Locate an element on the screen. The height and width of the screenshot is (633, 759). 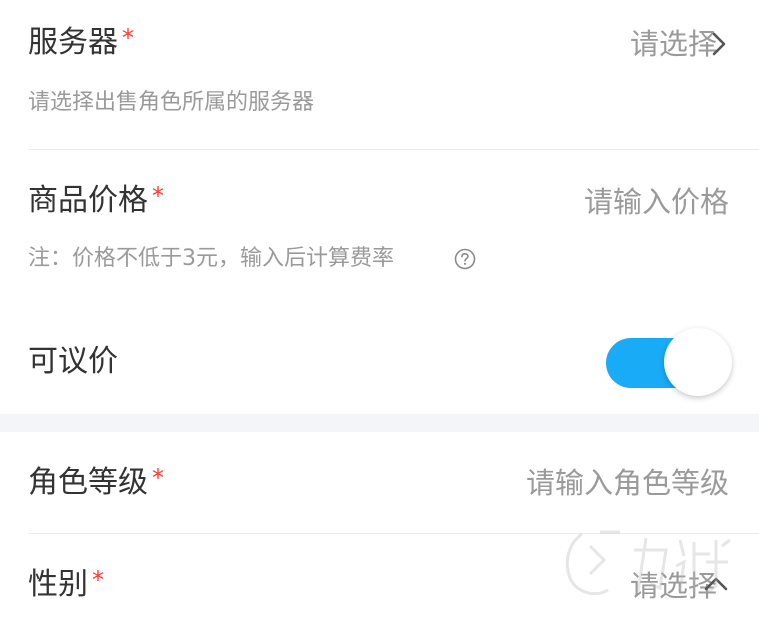
gender-label: 性别 * is located at coordinates (66, 584).